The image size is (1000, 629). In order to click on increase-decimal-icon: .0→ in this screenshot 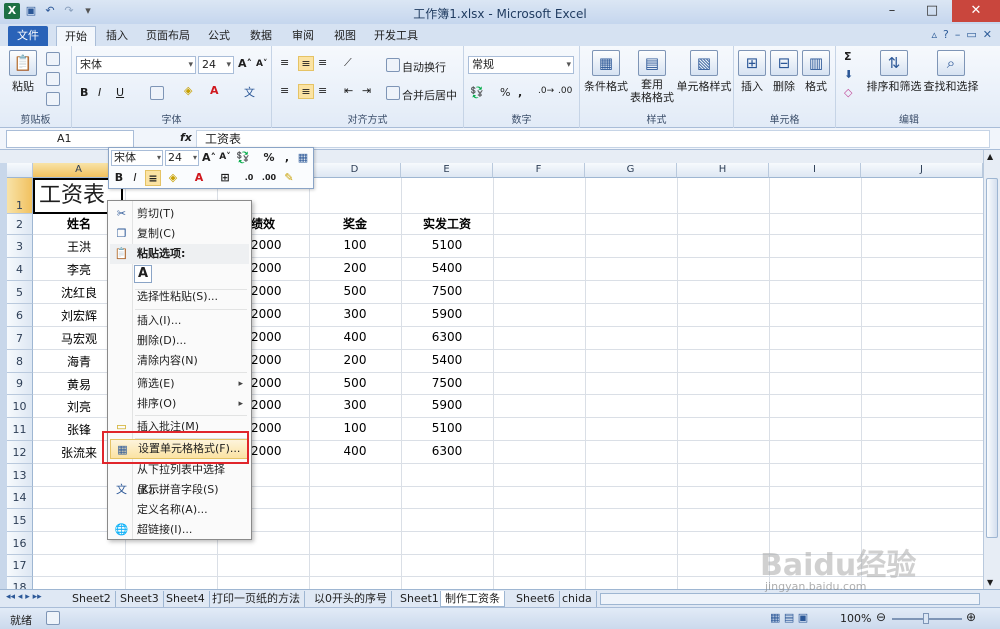, I will do `click(546, 91)`.